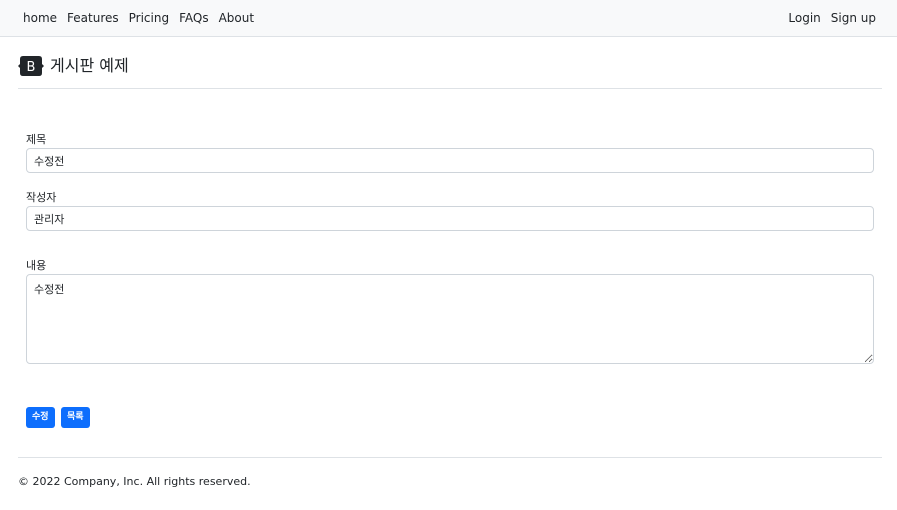 This screenshot has height=510, width=897. Describe the element at coordinates (36, 139) in the screenshot. I see `title-label: 제목` at that location.